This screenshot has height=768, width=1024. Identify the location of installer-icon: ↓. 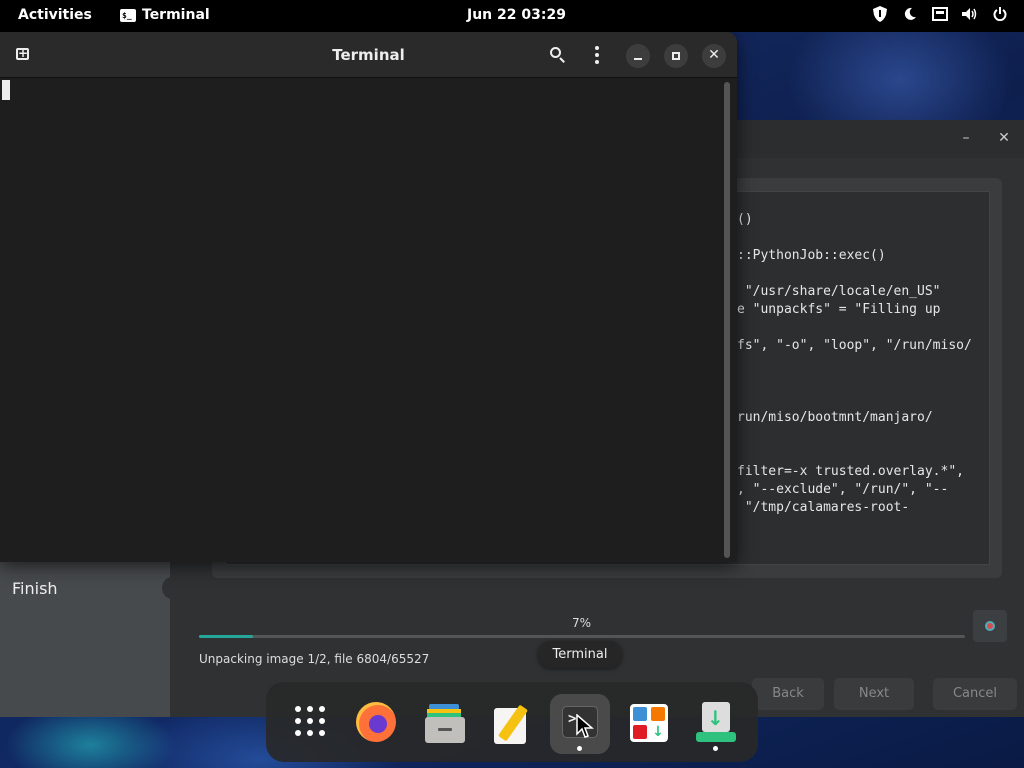
(716, 724).